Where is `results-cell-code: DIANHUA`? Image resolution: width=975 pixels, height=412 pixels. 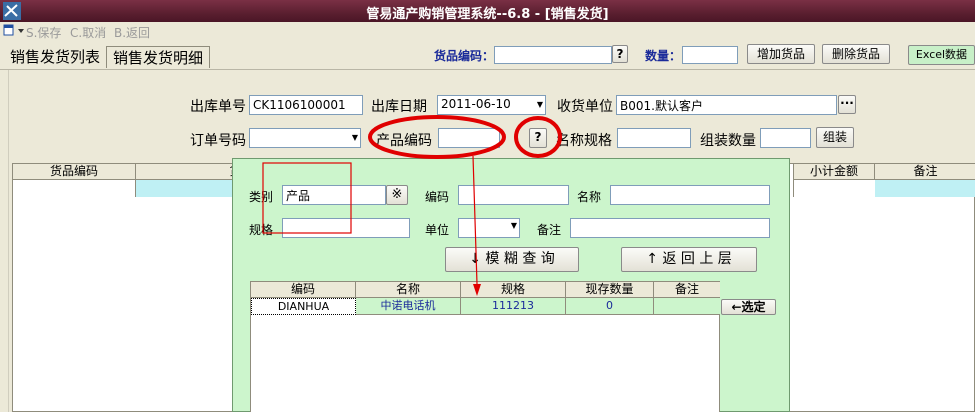 results-cell-code: DIANHUA is located at coordinates (303, 306).